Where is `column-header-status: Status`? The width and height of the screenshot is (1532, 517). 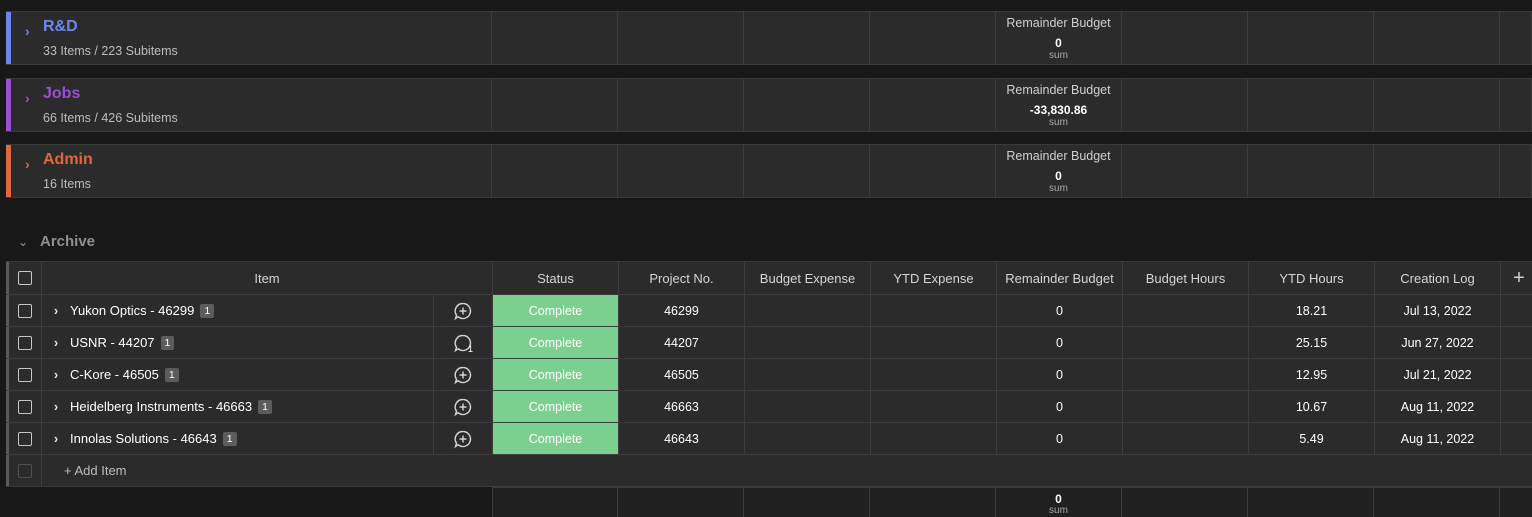
column-header-status: Status is located at coordinates (556, 278).